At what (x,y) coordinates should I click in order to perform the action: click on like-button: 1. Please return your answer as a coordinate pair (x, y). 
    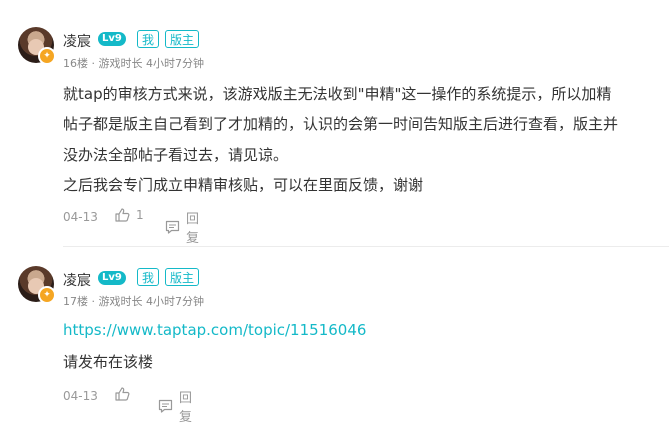
    Looking at the image, I should click on (129, 215).